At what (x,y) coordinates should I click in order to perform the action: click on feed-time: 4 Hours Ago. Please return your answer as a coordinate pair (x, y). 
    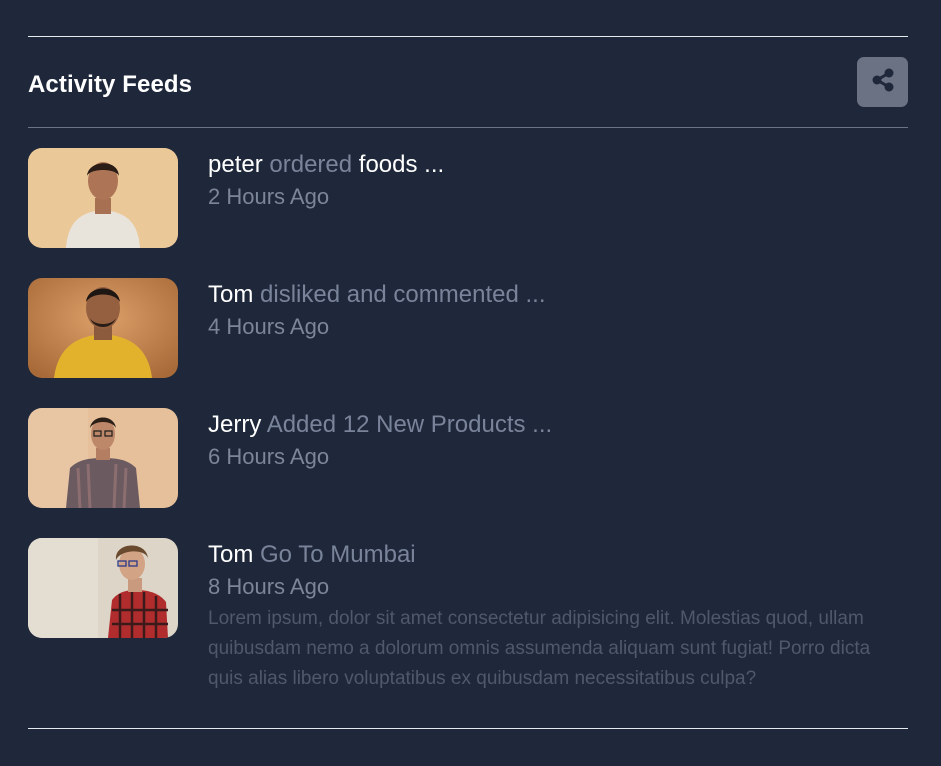
    Looking at the image, I should click on (269, 326).